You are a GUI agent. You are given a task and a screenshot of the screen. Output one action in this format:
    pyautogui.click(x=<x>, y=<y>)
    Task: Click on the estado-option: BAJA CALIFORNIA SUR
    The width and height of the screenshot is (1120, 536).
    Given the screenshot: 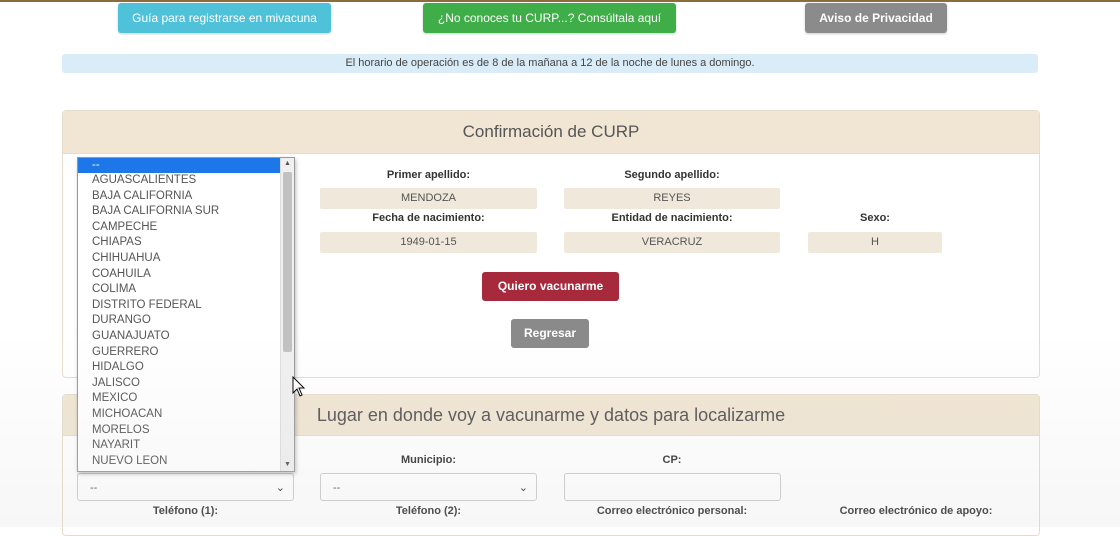 What is the action you would take?
    pyautogui.click(x=179, y=212)
    